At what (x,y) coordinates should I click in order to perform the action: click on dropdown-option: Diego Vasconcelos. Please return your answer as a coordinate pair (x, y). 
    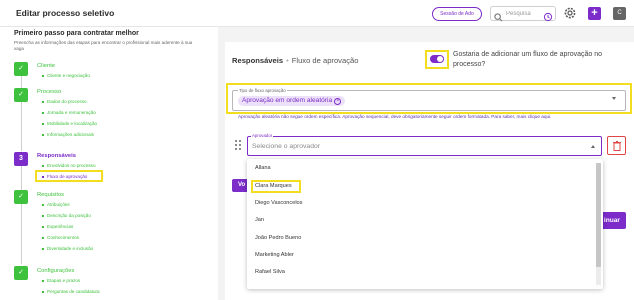
    Looking at the image, I should click on (278, 203).